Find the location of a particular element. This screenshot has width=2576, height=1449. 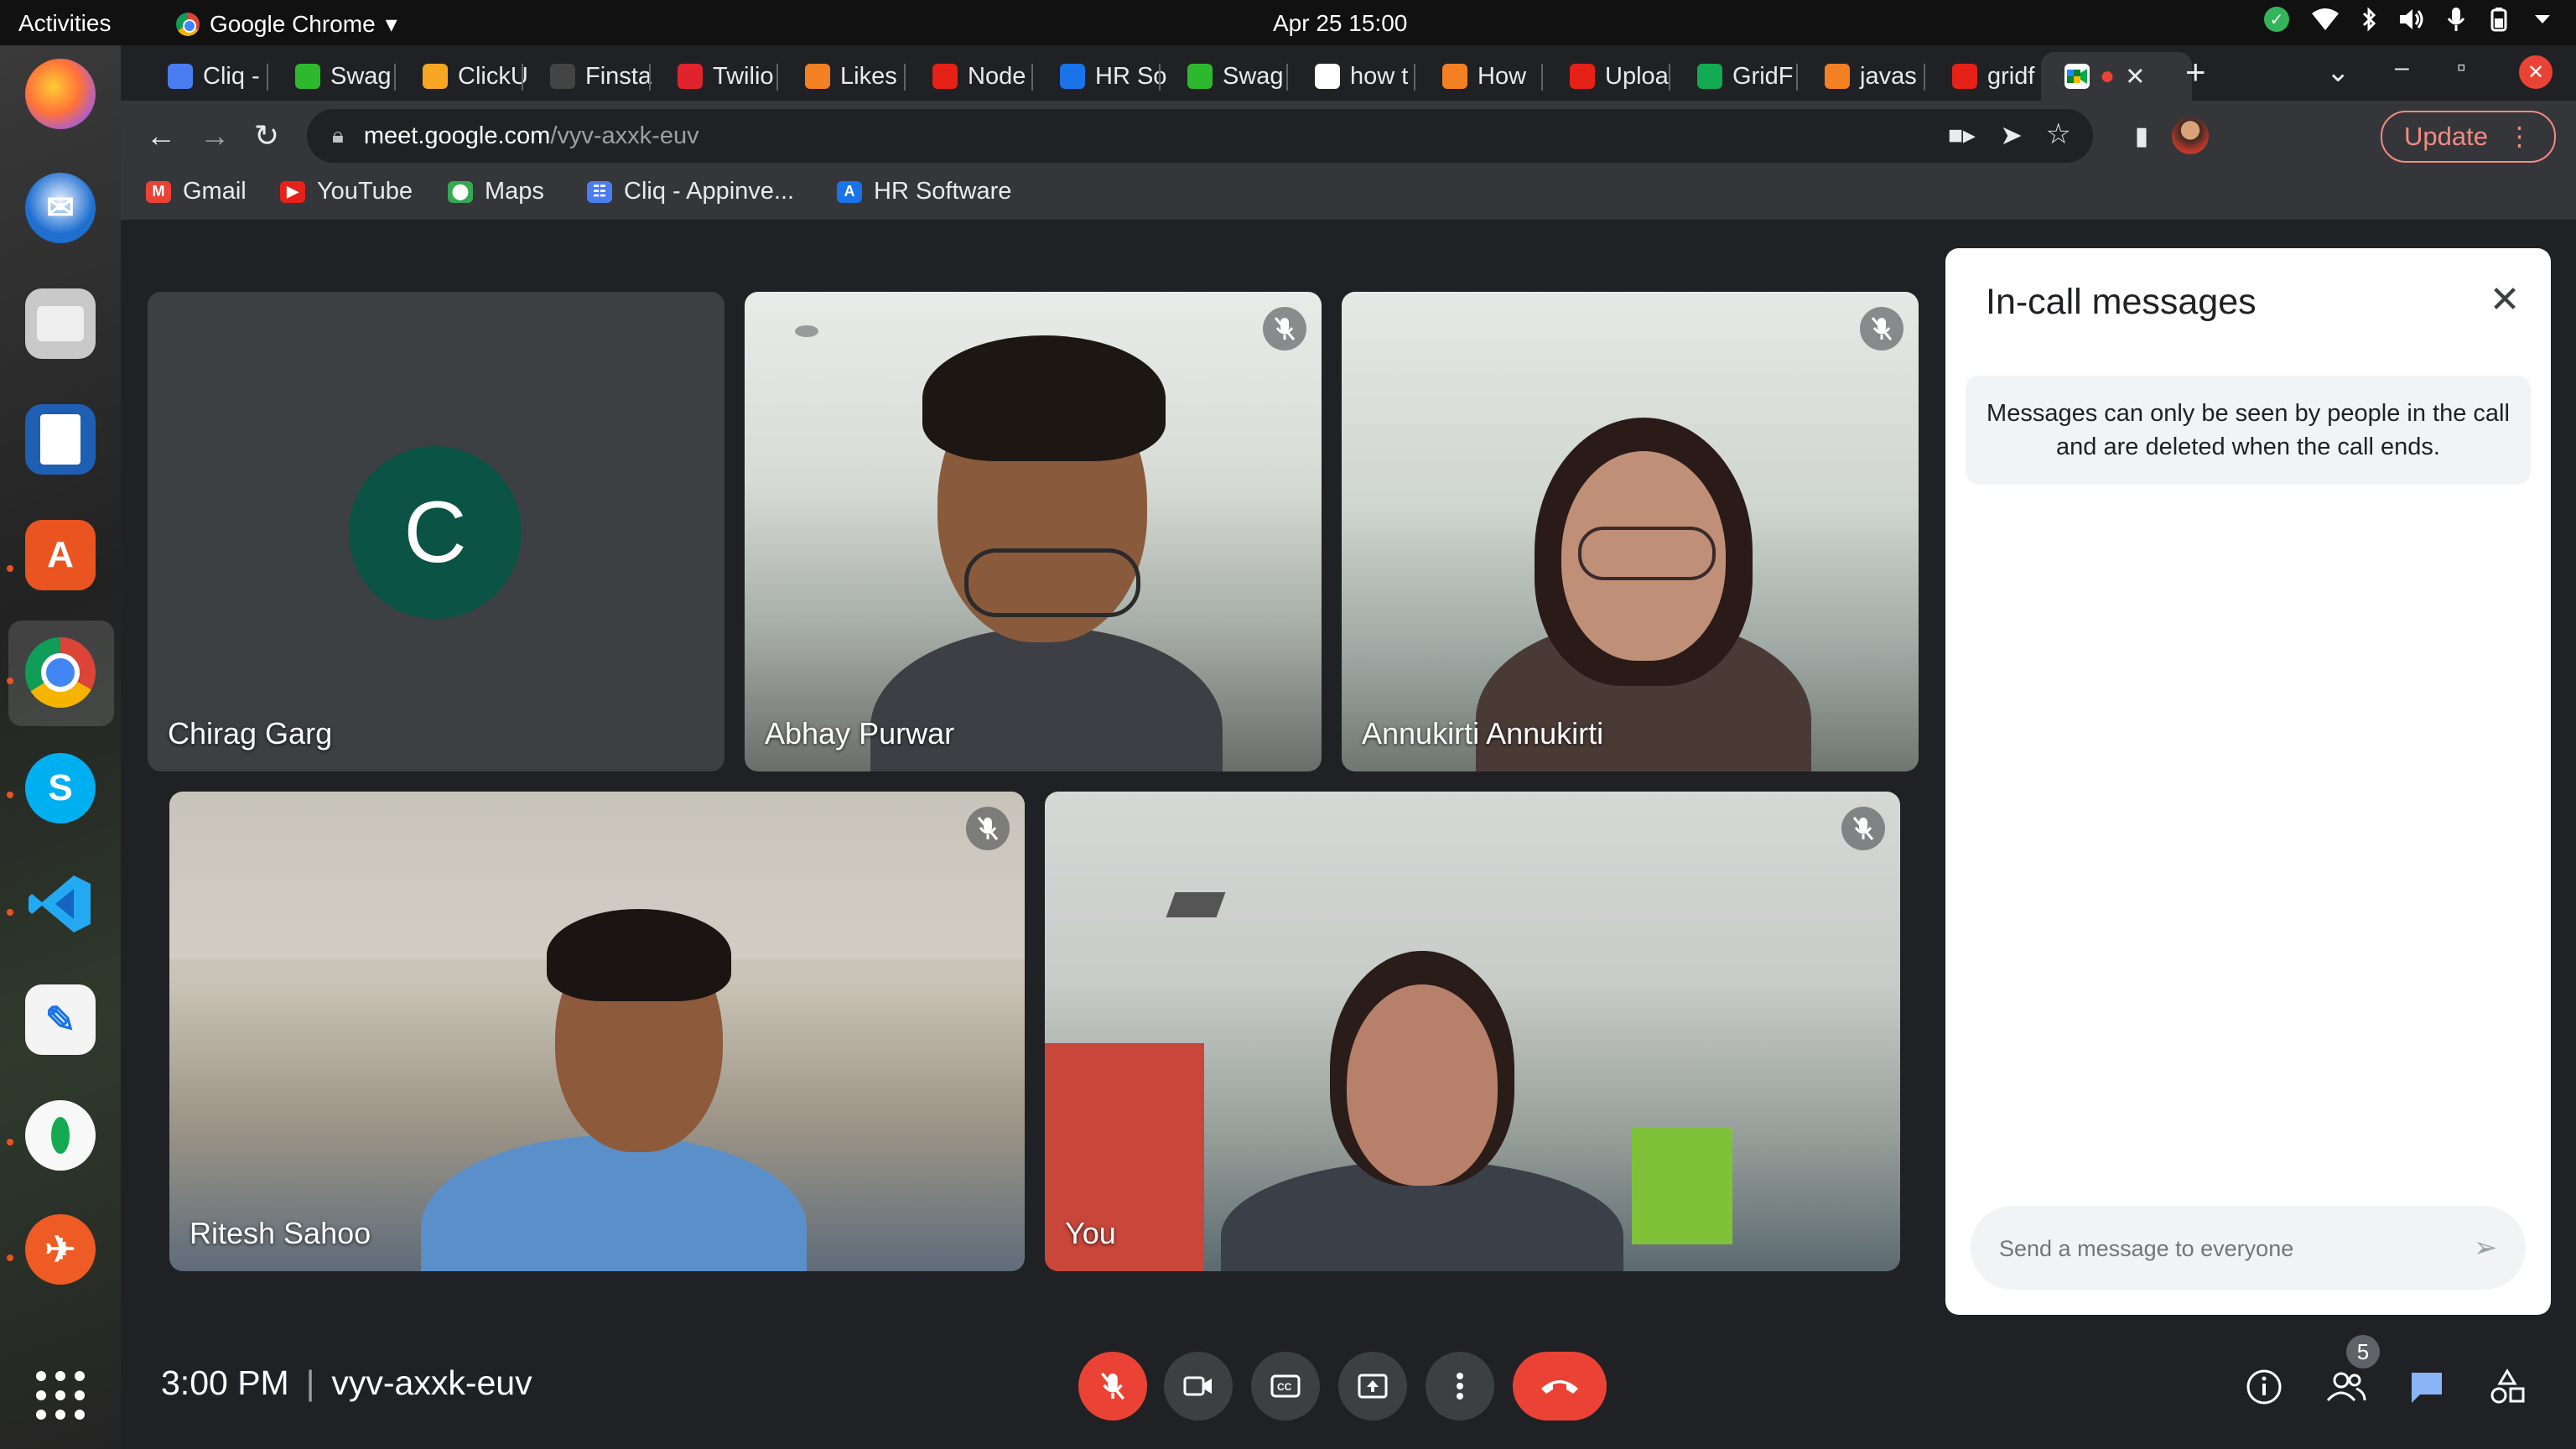

tab-search-icon: ⌄ is located at coordinates (2338, 72).